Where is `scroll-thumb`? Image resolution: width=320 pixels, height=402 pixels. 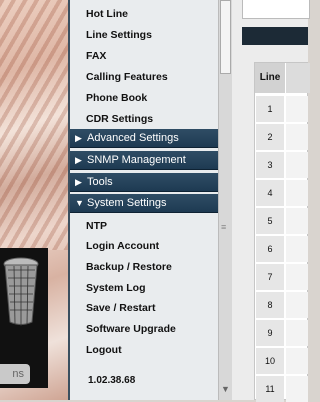 scroll-thumb is located at coordinates (225, 37).